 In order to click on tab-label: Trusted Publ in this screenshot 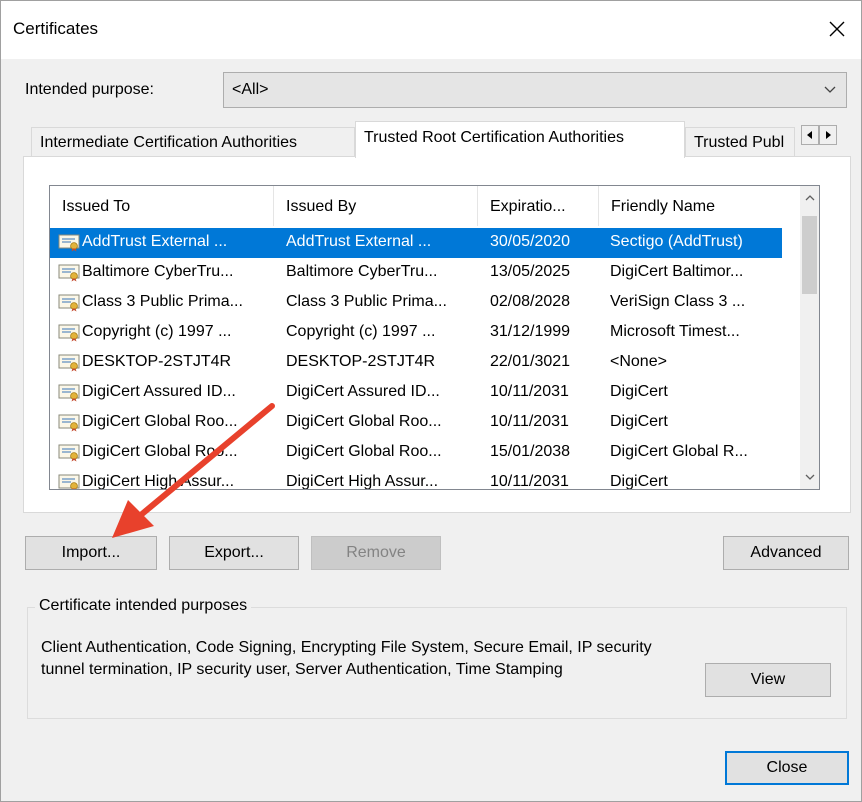, I will do `click(739, 142)`.